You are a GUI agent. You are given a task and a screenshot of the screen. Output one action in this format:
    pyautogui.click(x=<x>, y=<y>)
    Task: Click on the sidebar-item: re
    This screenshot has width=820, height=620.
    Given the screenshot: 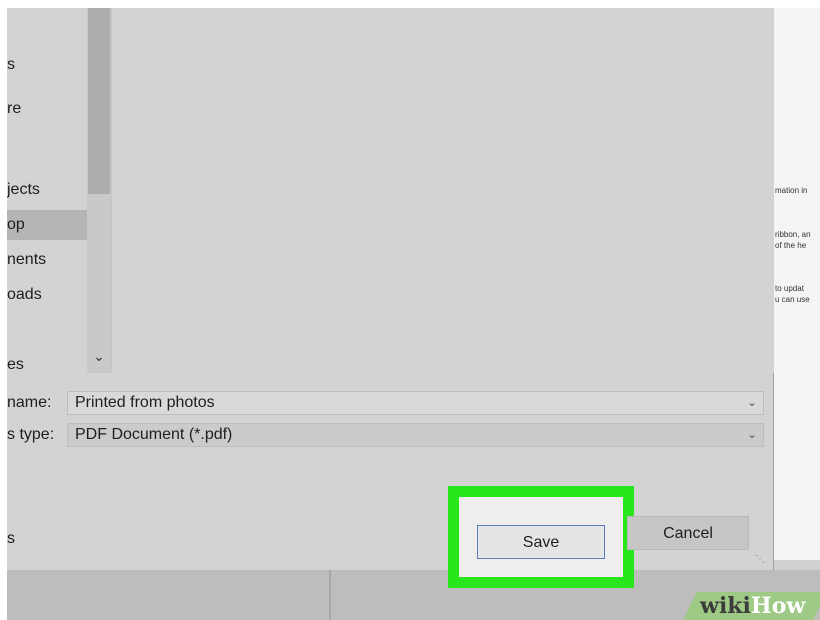 What is the action you would take?
    pyautogui.click(x=47, y=109)
    